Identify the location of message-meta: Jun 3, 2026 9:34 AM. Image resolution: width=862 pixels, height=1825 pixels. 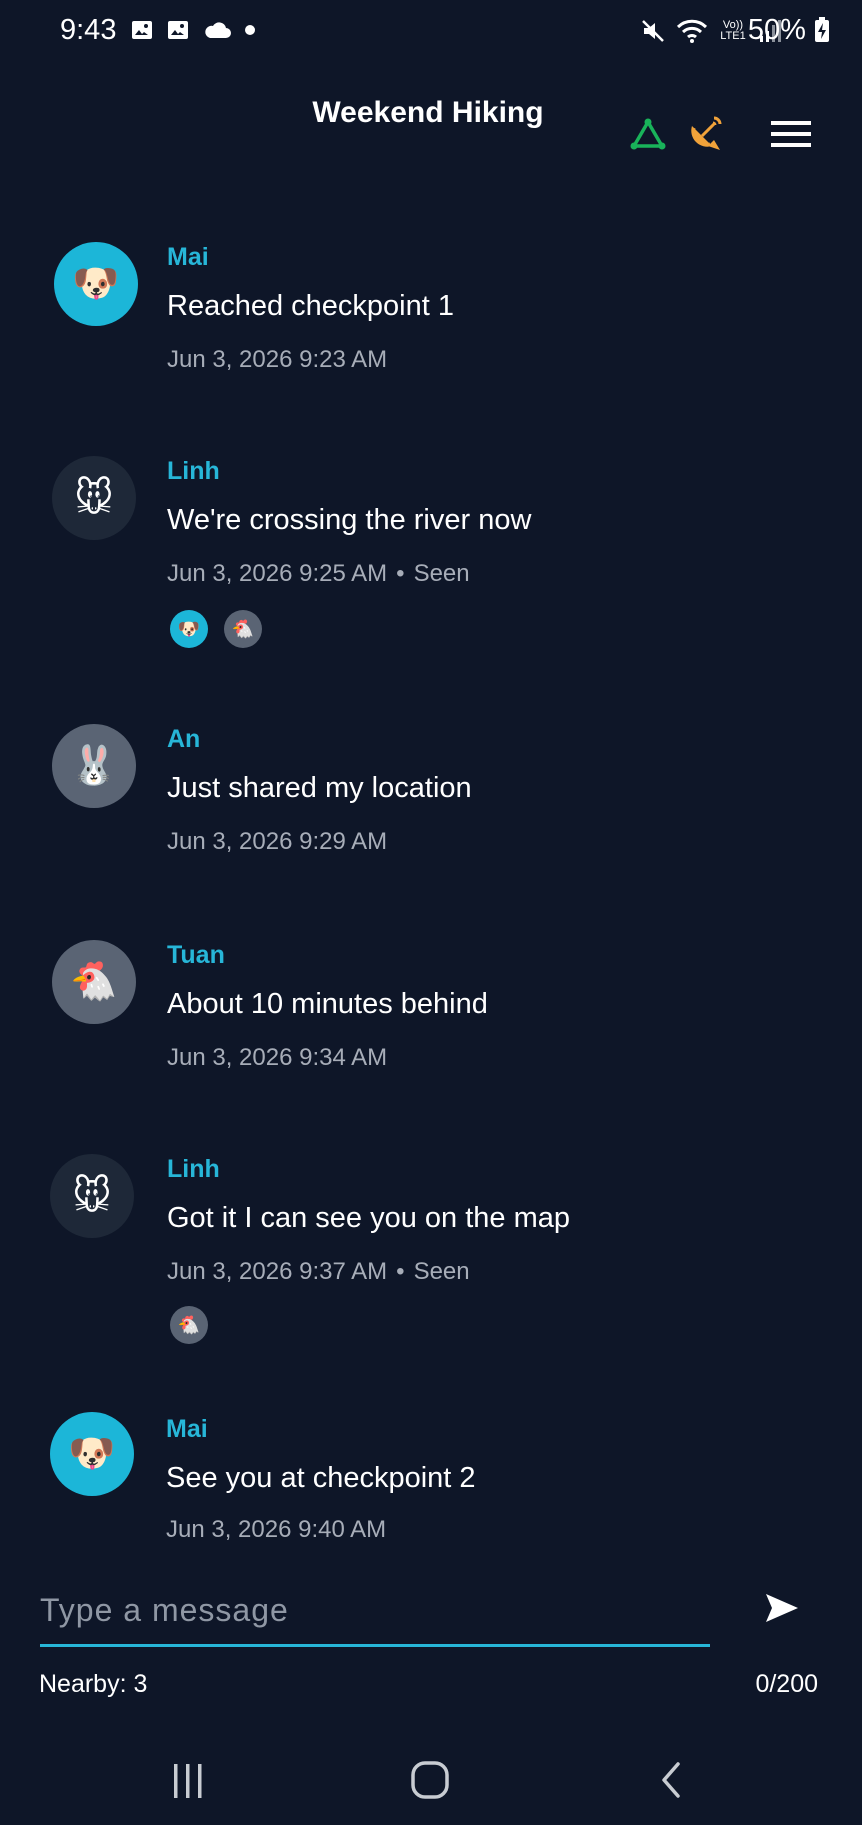
(277, 1058).